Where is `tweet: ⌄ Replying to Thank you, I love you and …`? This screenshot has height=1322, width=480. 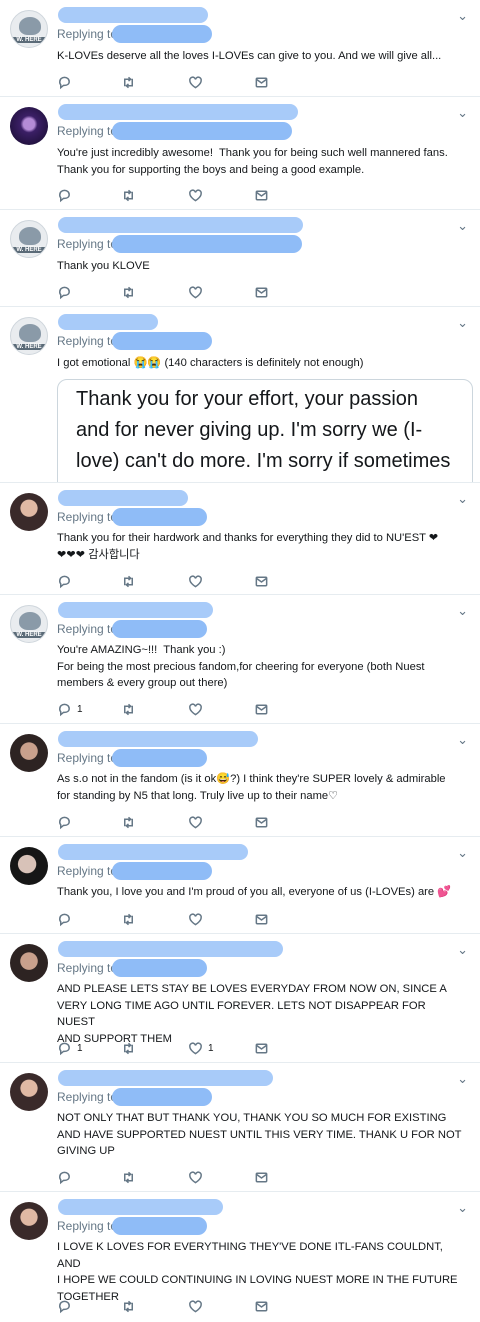
tweet: ⌄ Replying to Thank you, I love you and … is located at coordinates (240, 885).